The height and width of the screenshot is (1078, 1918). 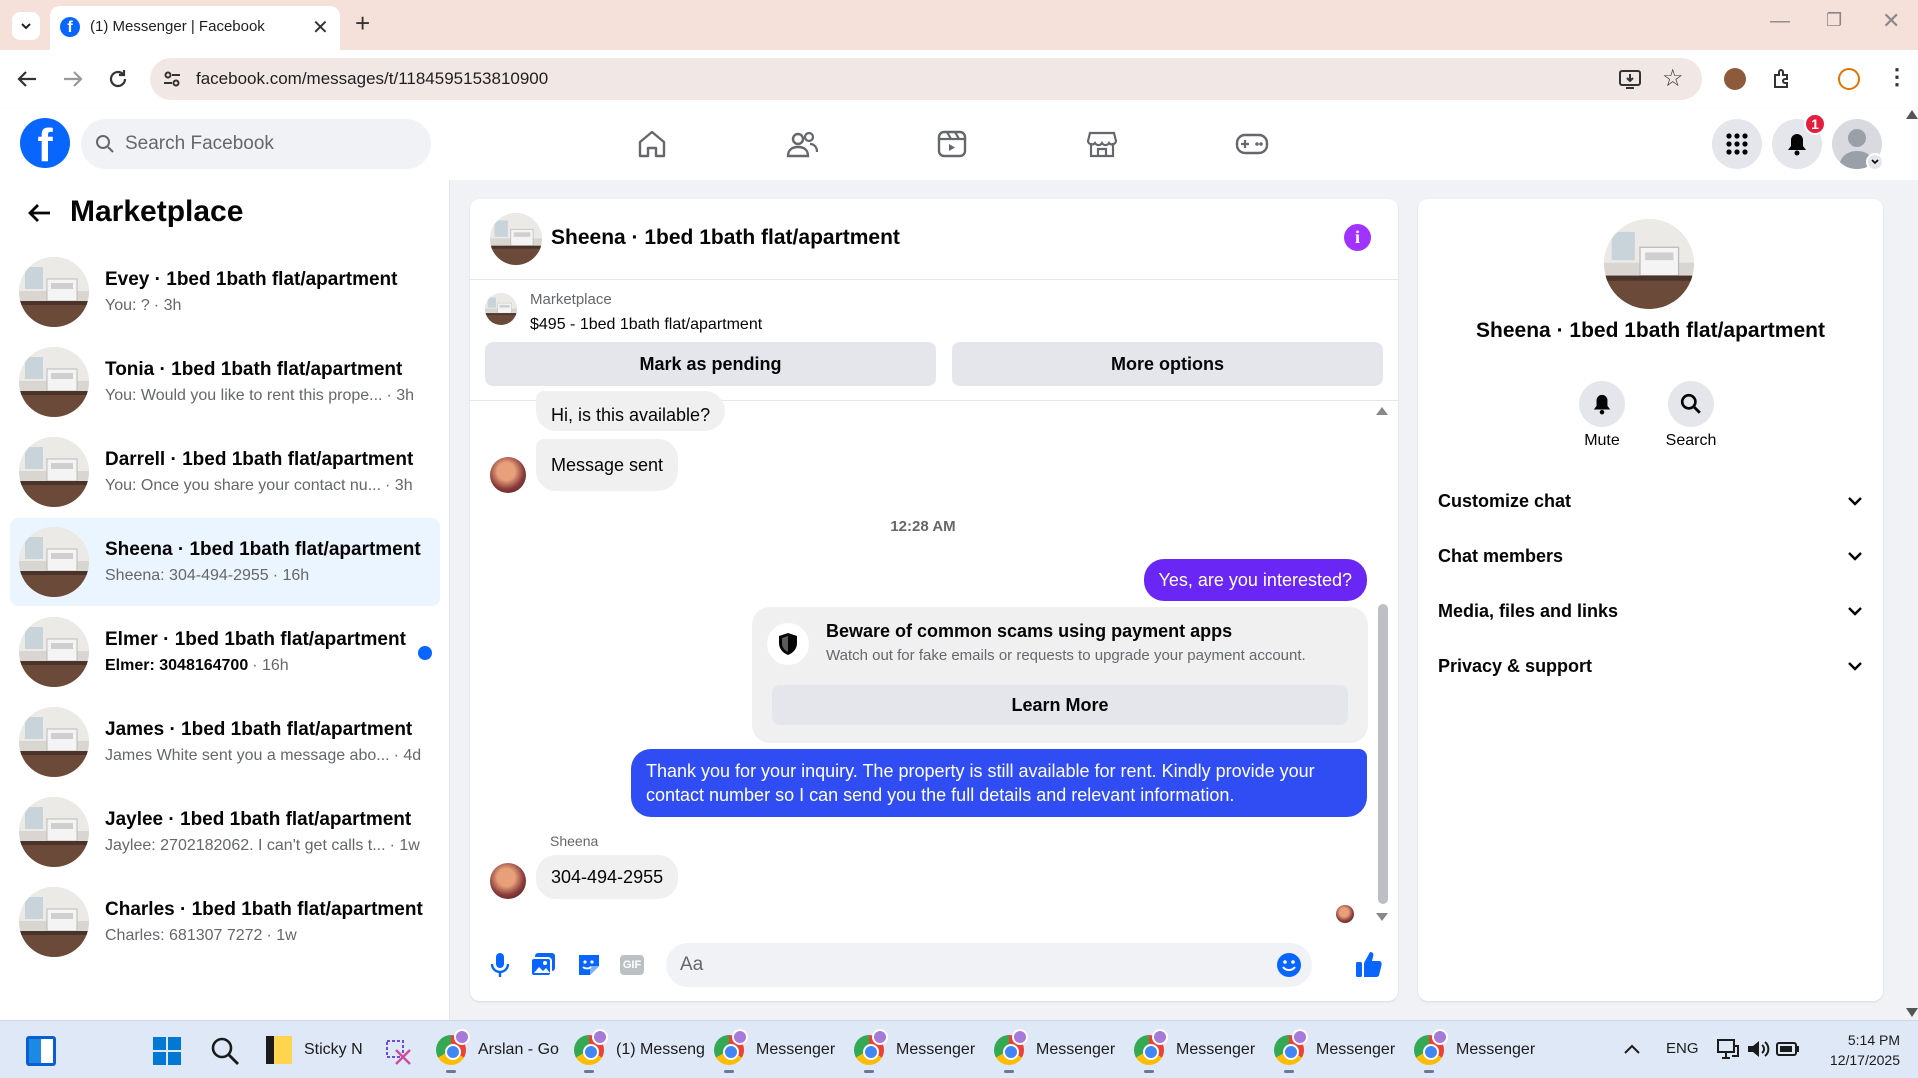 What do you see at coordinates (1650, 501) in the screenshot?
I see `info-section-0: Customize chat` at bounding box center [1650, 501].